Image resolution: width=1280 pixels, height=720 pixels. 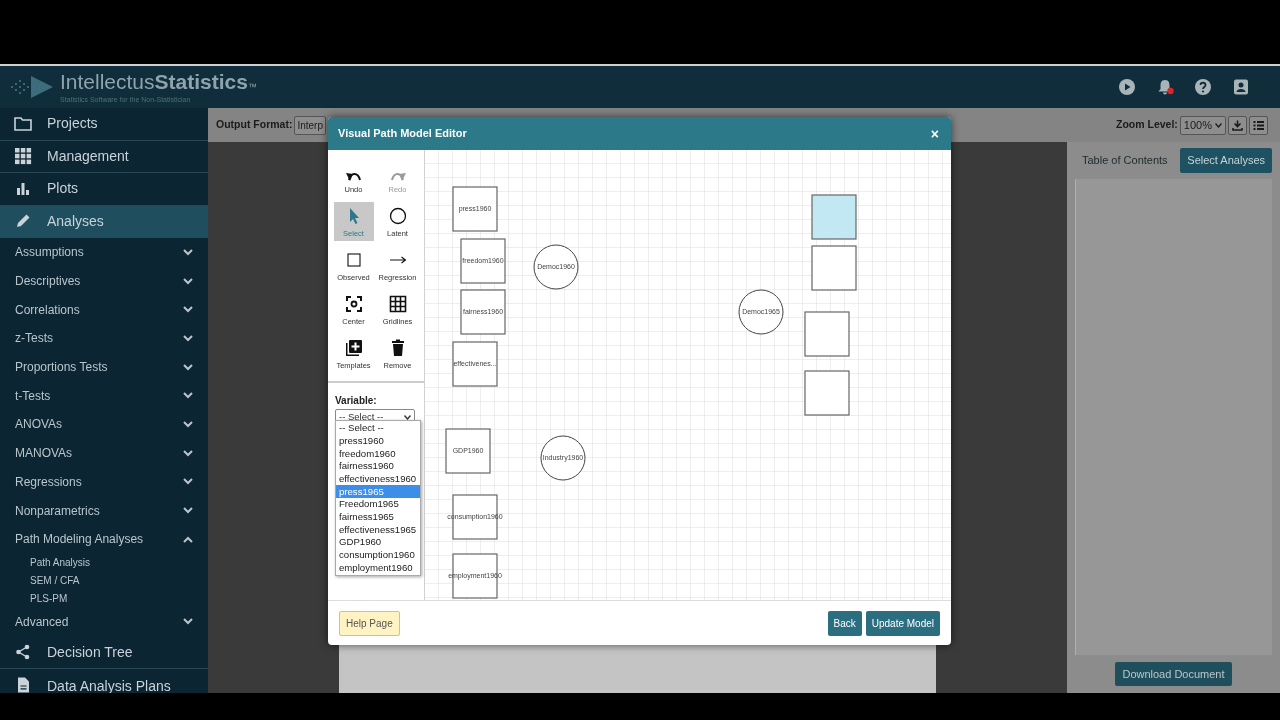 I want to click on dropdown-option: fairness1960, so click(x=378, y=466).